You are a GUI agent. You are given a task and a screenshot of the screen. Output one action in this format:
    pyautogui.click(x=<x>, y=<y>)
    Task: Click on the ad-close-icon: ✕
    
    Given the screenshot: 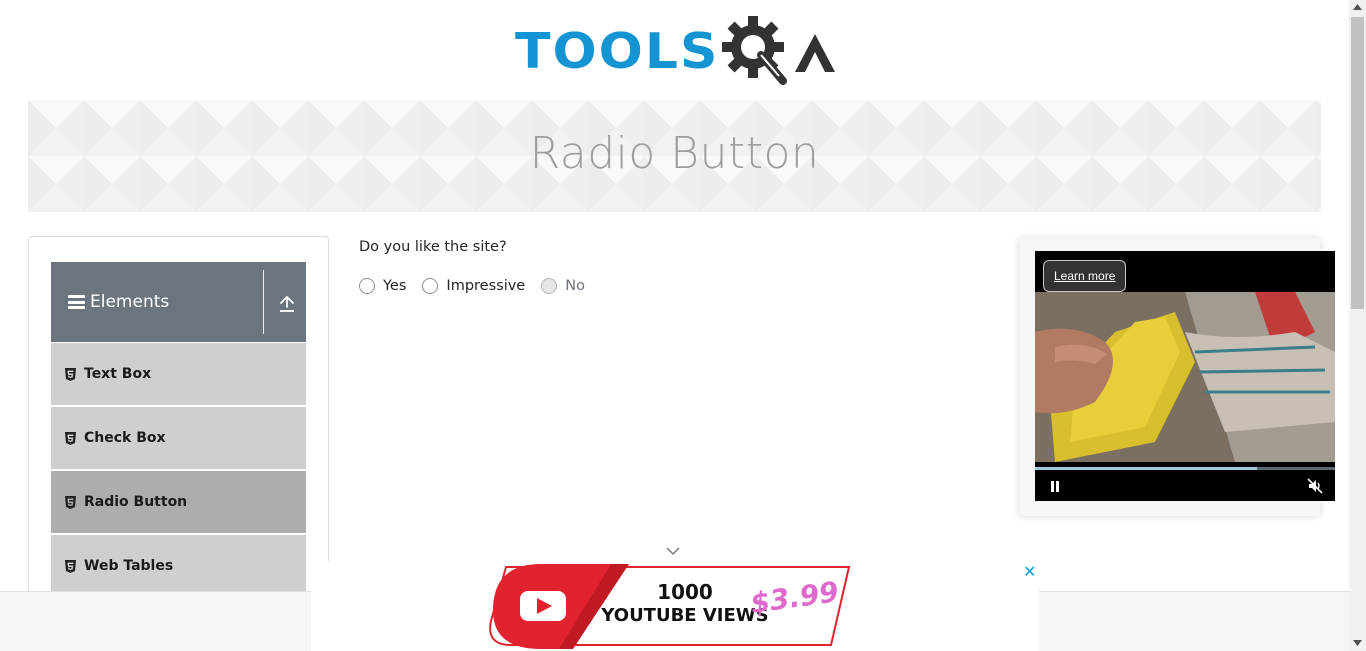 What is the action you would take?
    pyautogui.click(x=1029, y=571)
    